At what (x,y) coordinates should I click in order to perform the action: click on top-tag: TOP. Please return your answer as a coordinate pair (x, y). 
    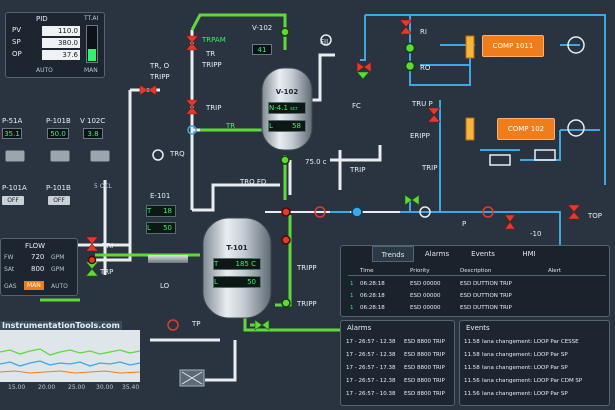
    Looking at the image, I should click on (595, 216).